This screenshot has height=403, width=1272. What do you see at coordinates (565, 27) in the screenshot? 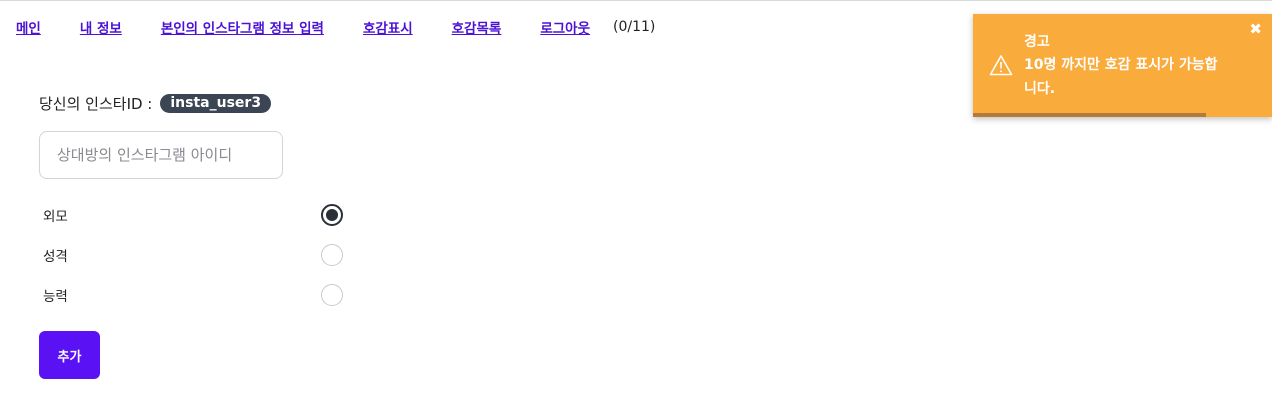
I see `nav-logout: 로그아웃` at bounding box center [565, 27].